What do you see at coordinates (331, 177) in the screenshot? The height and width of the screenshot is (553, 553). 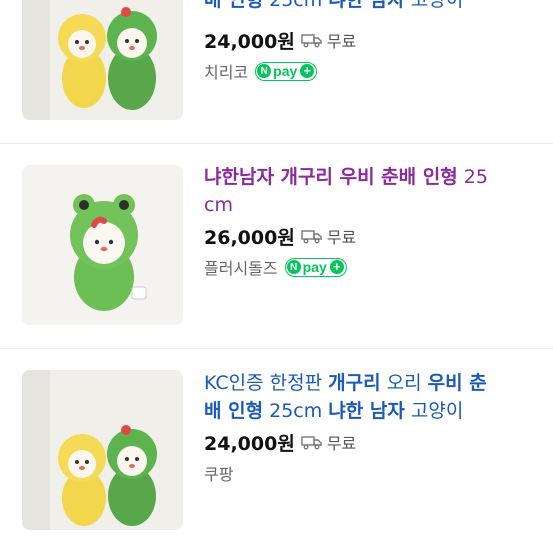 I see `title-keyword: 냐한남자 개구리 우비 춘배 인형` at bounding box center [331, 177].